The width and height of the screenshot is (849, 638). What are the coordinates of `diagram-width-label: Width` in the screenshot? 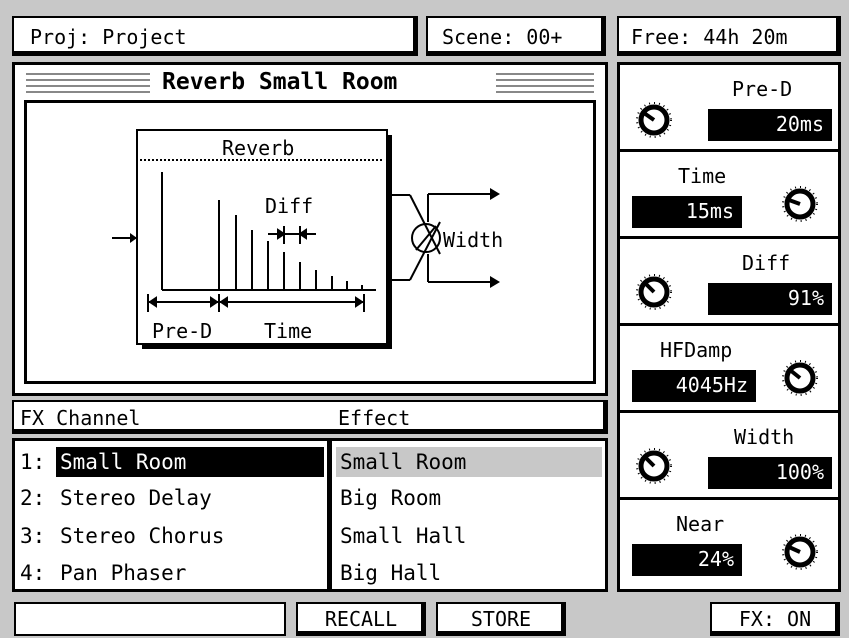 It's located at (473, 240).